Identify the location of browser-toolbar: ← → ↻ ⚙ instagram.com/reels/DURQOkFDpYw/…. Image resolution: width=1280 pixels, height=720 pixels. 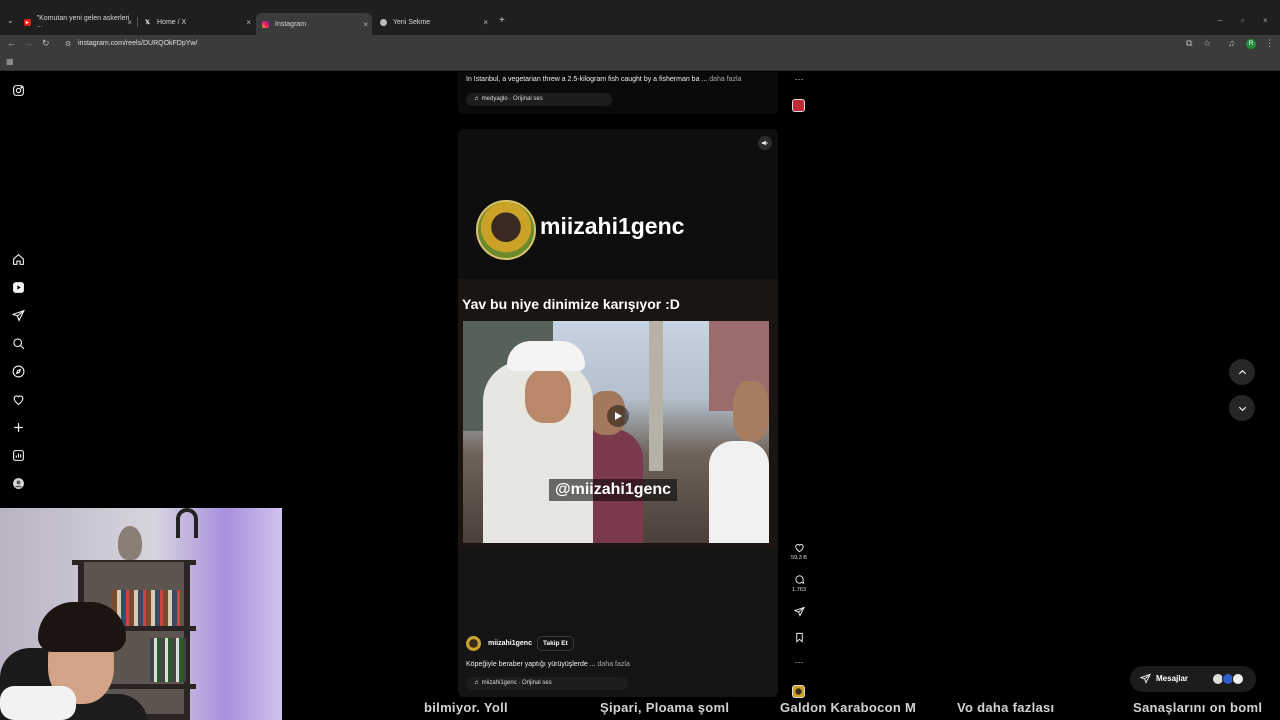
(640, 44).